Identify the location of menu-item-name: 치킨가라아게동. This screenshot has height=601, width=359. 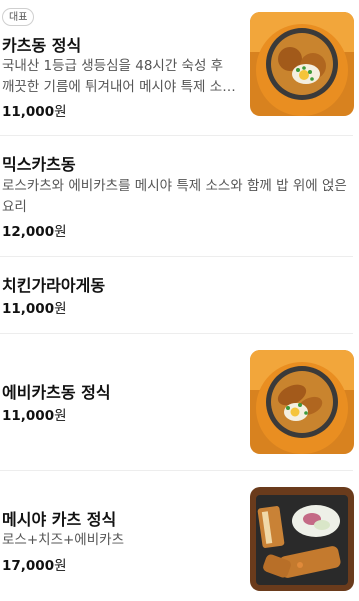
(54, 285).